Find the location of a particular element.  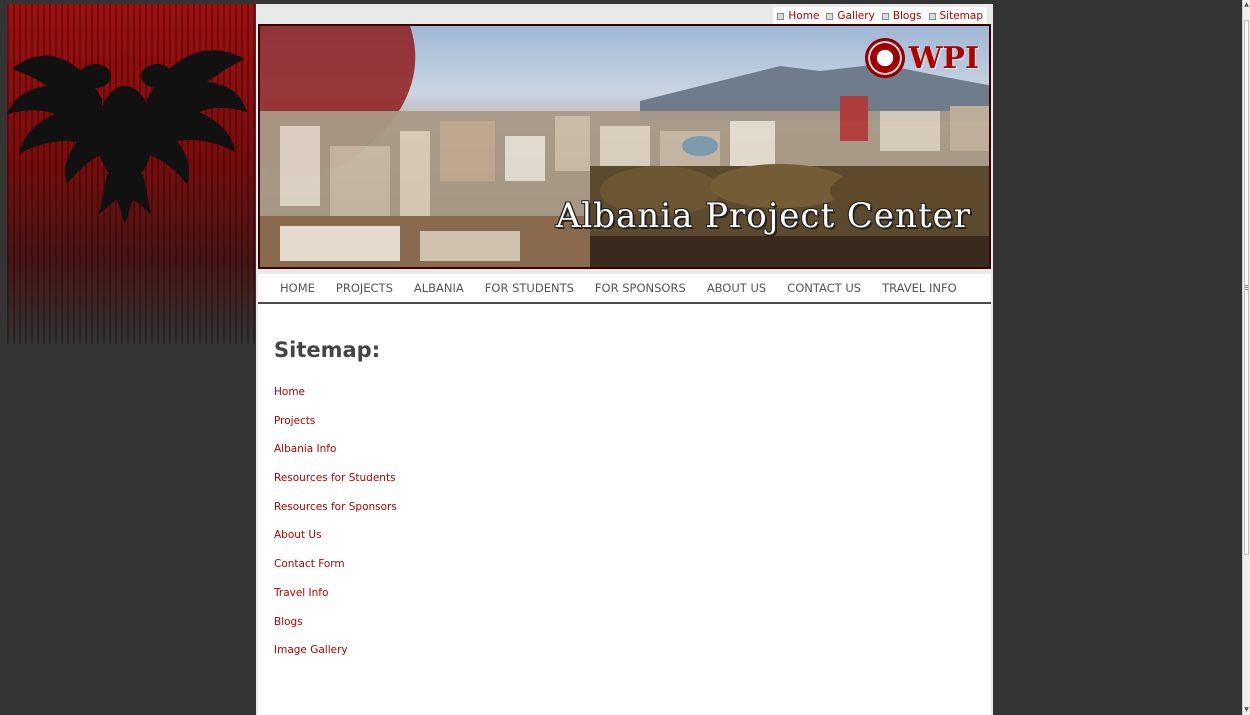

scroll-down-icon: ▼ is located at coordinates (1246, 710).